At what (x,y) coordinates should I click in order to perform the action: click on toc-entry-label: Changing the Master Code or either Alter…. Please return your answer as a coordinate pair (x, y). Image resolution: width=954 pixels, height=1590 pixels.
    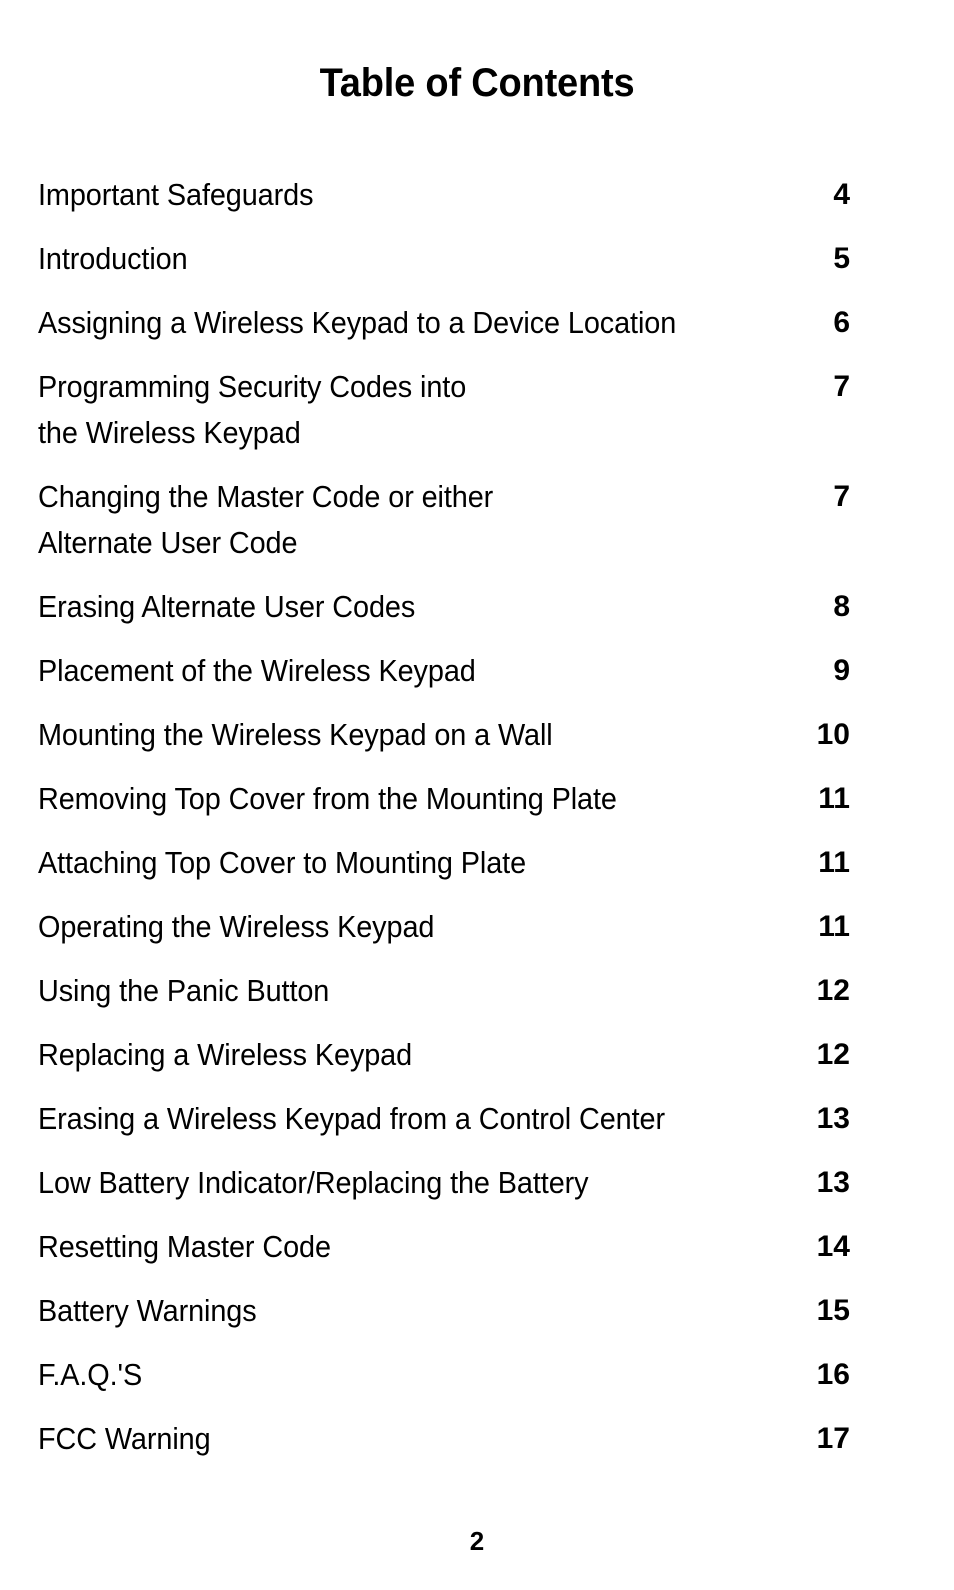
    Looking at the image, I should click on (266, 519).